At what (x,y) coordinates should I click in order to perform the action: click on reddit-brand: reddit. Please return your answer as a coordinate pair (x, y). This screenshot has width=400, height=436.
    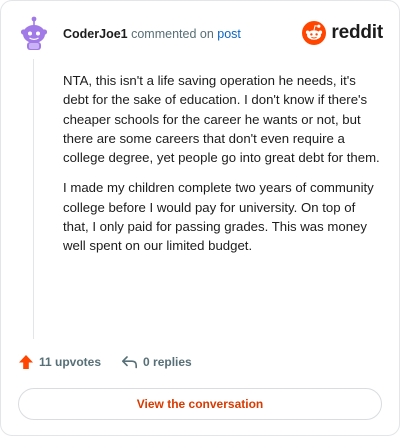
    Looking at the image, I should click on (342, 33).